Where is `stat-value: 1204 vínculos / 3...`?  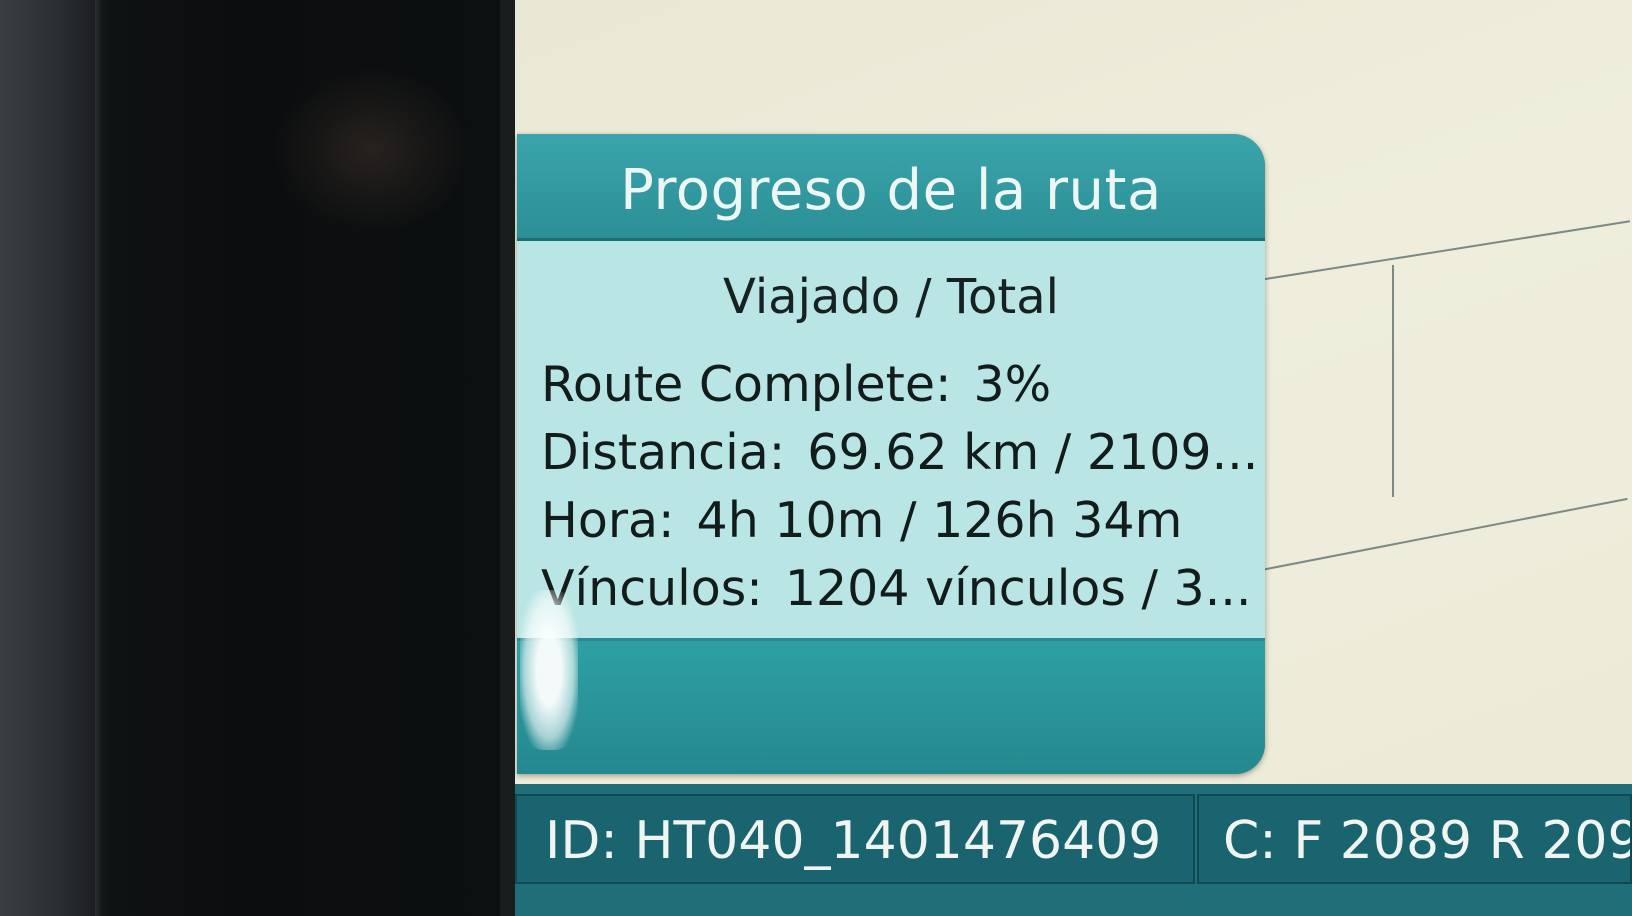
stat-value: 1204 vínculos / 3... is located at coordinates (1018, 588).